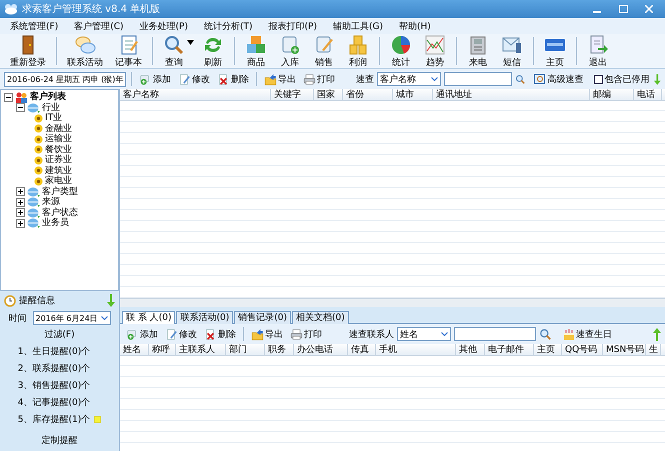  Describe the element at coordinates (134, 349) in the screenshot. I see `column-header: 姓名` at that location.